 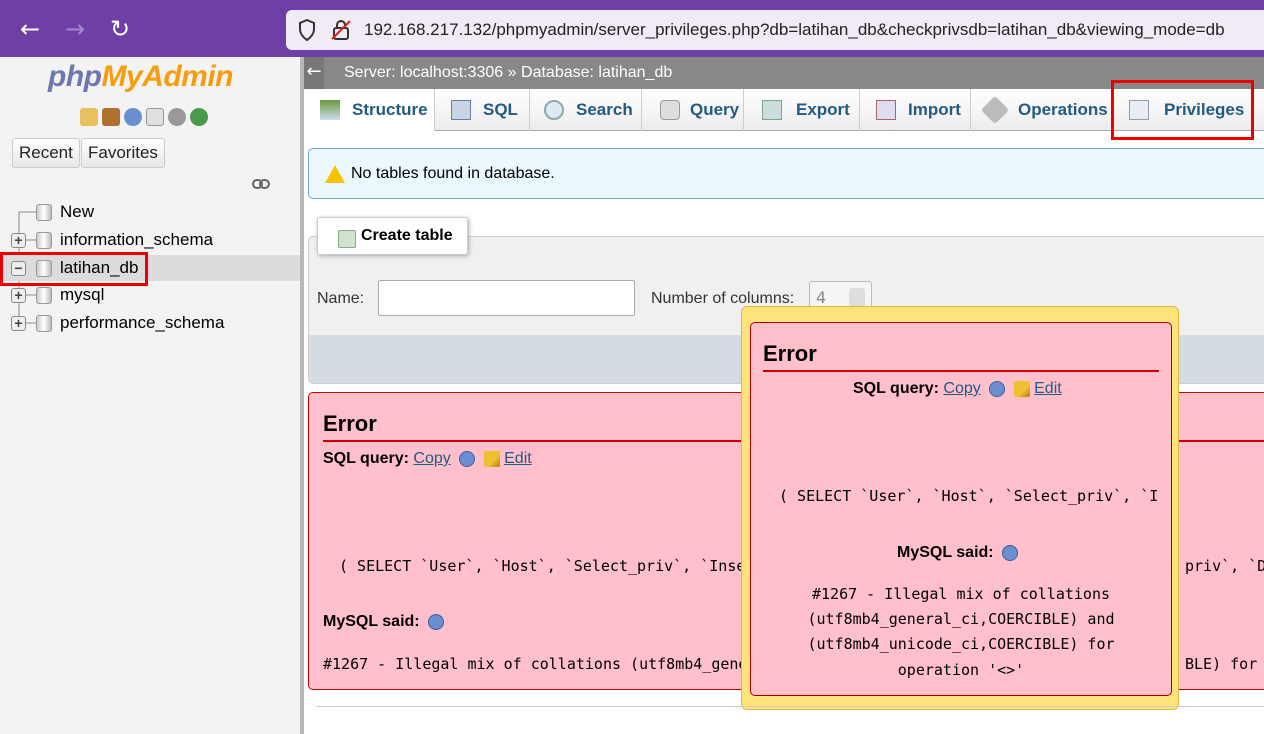 What do you see at coordinates (670, 110) in the screenshot?
I see `query-icon` at bounding box center [670, 110].